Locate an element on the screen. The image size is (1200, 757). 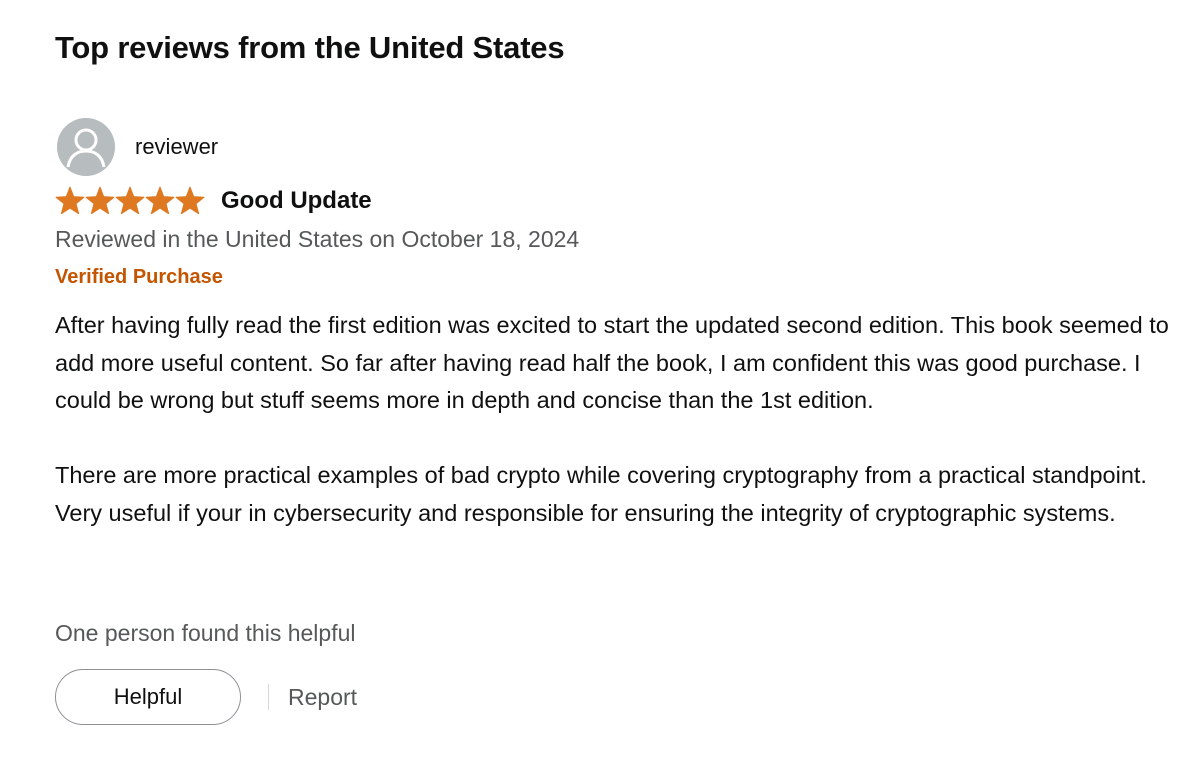
helpful-count: One person found this helpful is located at coordinates (205, 633).